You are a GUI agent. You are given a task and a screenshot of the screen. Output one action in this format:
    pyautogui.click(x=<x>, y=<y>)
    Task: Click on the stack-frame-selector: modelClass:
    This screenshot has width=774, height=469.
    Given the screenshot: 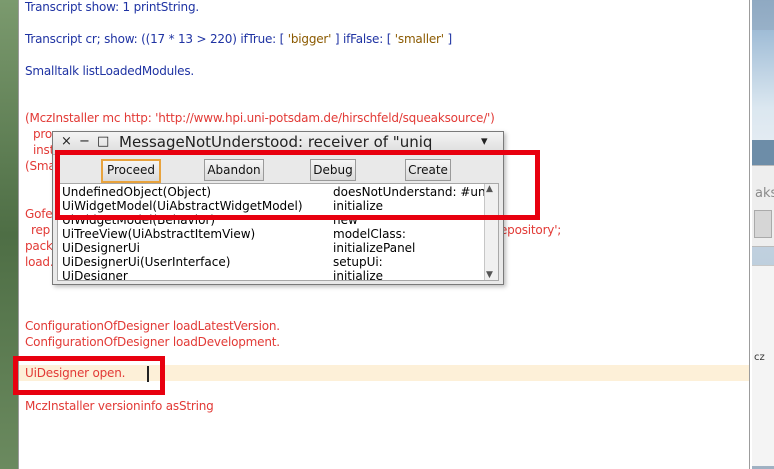 What is the action you would take?
    pyautogui.click(x=369, y=234)
    